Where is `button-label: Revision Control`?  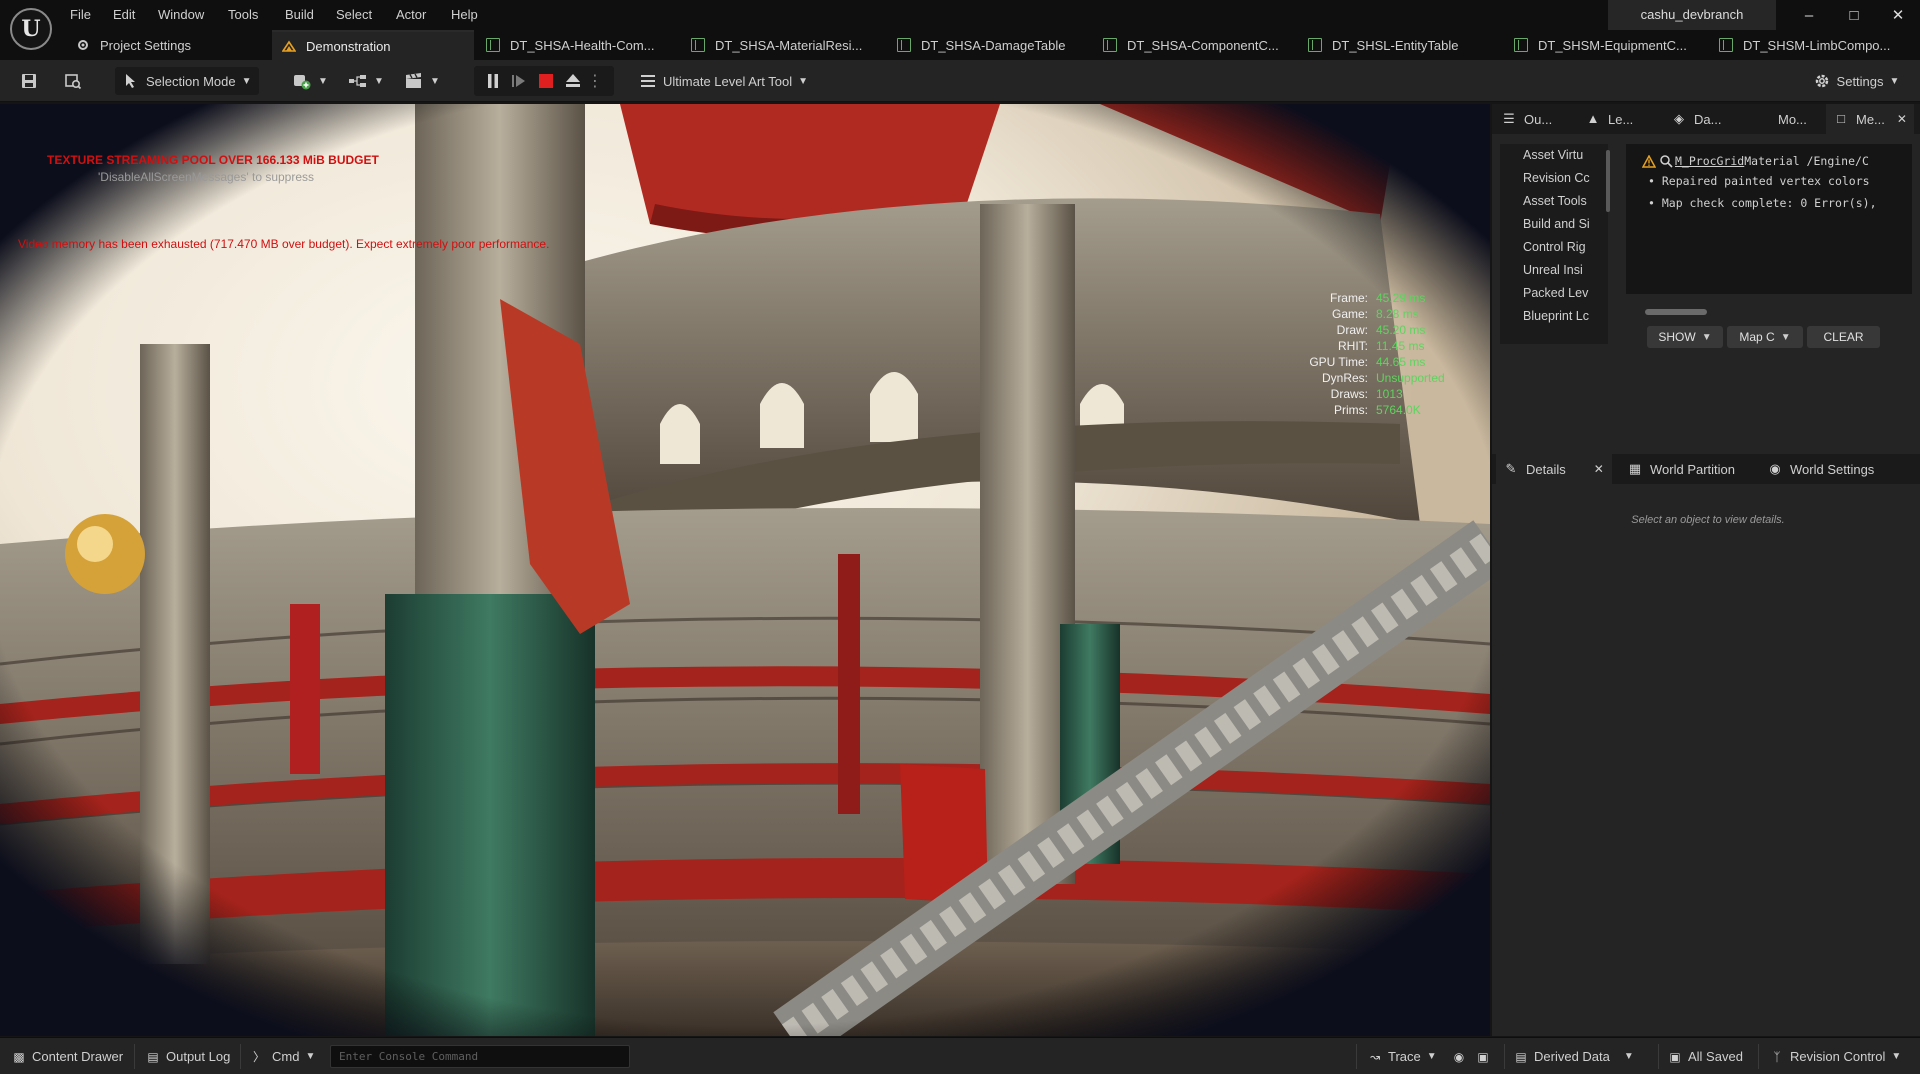
button-label: Revision Control is located at coordinates (1838, 1056).